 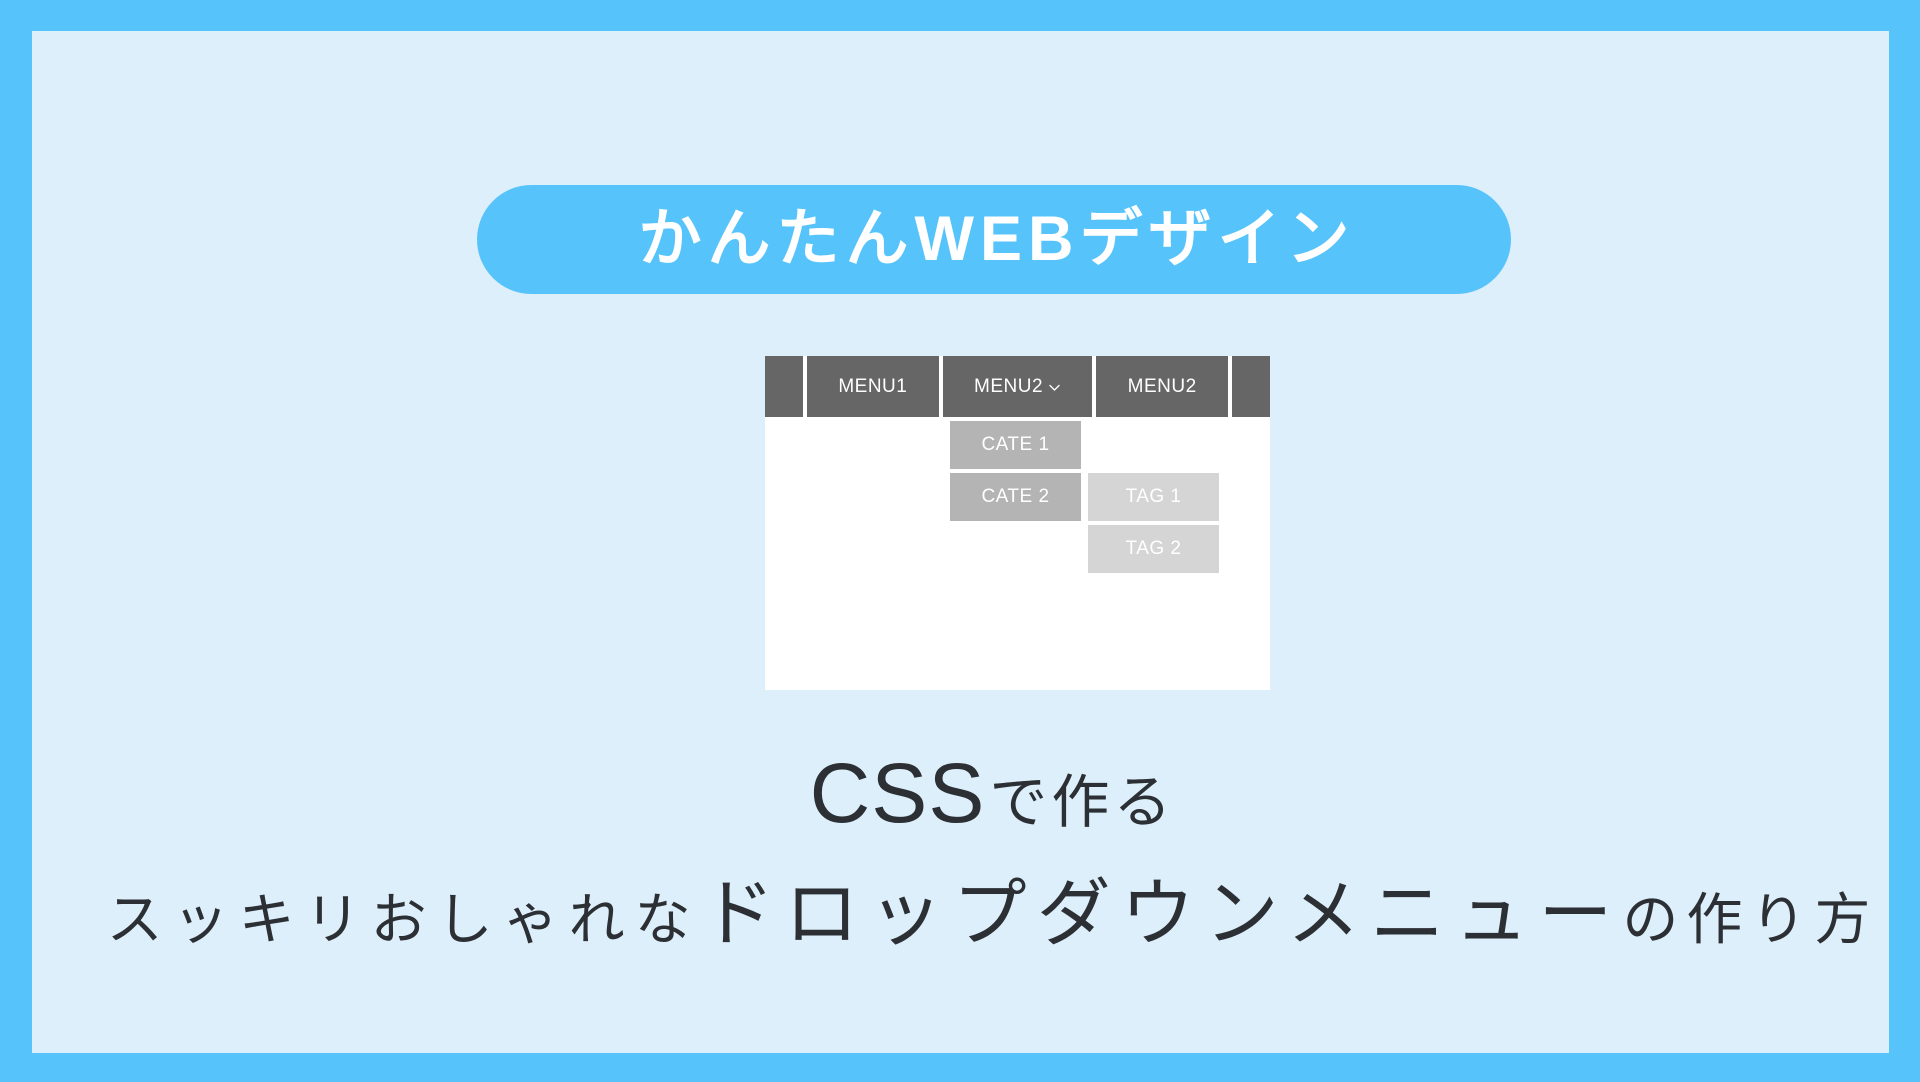 I want to click on dropdown-item-cate-1-label: CATE 1, so click(x=1015, y=444).